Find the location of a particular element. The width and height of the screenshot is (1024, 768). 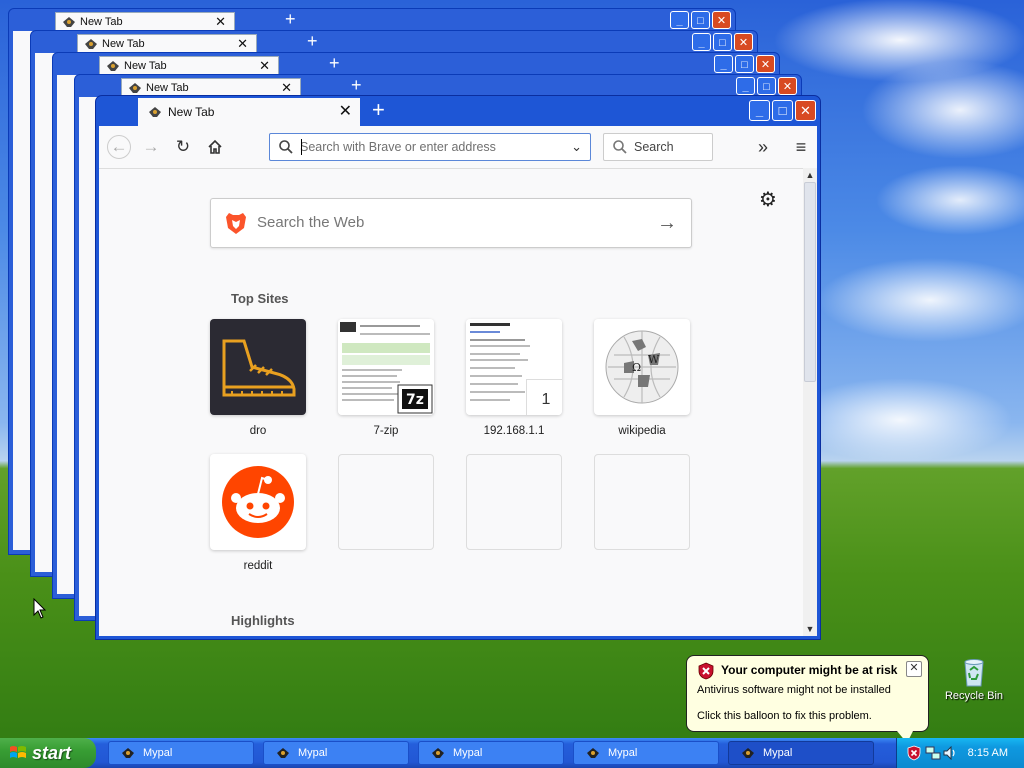

system-tray: 8:15 AM is located at coordinates (960, 753).